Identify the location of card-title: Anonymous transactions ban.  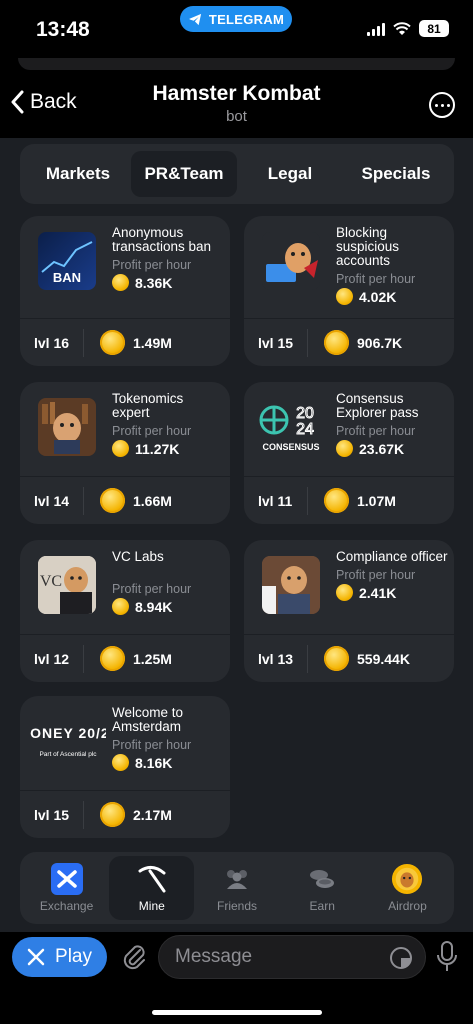
(162, 239).